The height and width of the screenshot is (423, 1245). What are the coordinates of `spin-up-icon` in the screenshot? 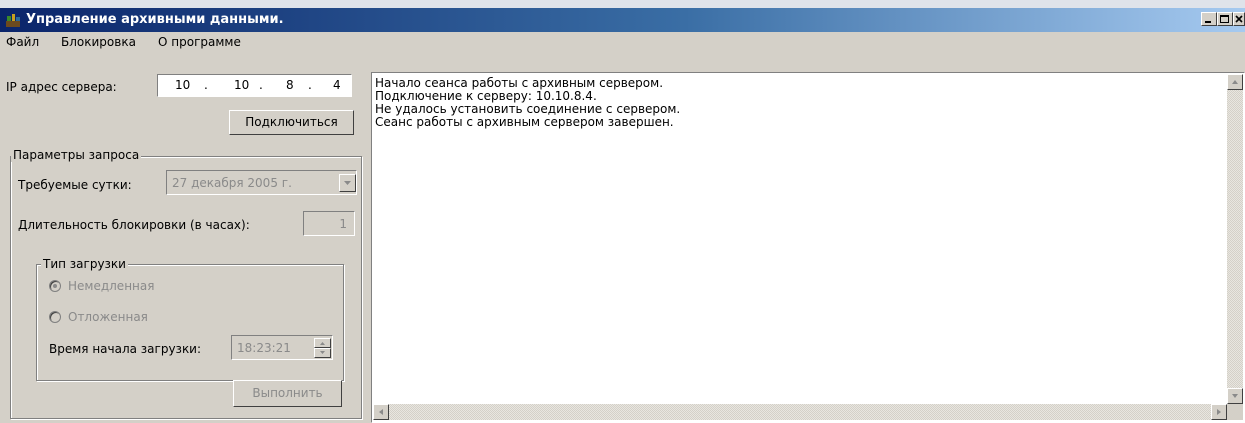 It's located at (322, 343).